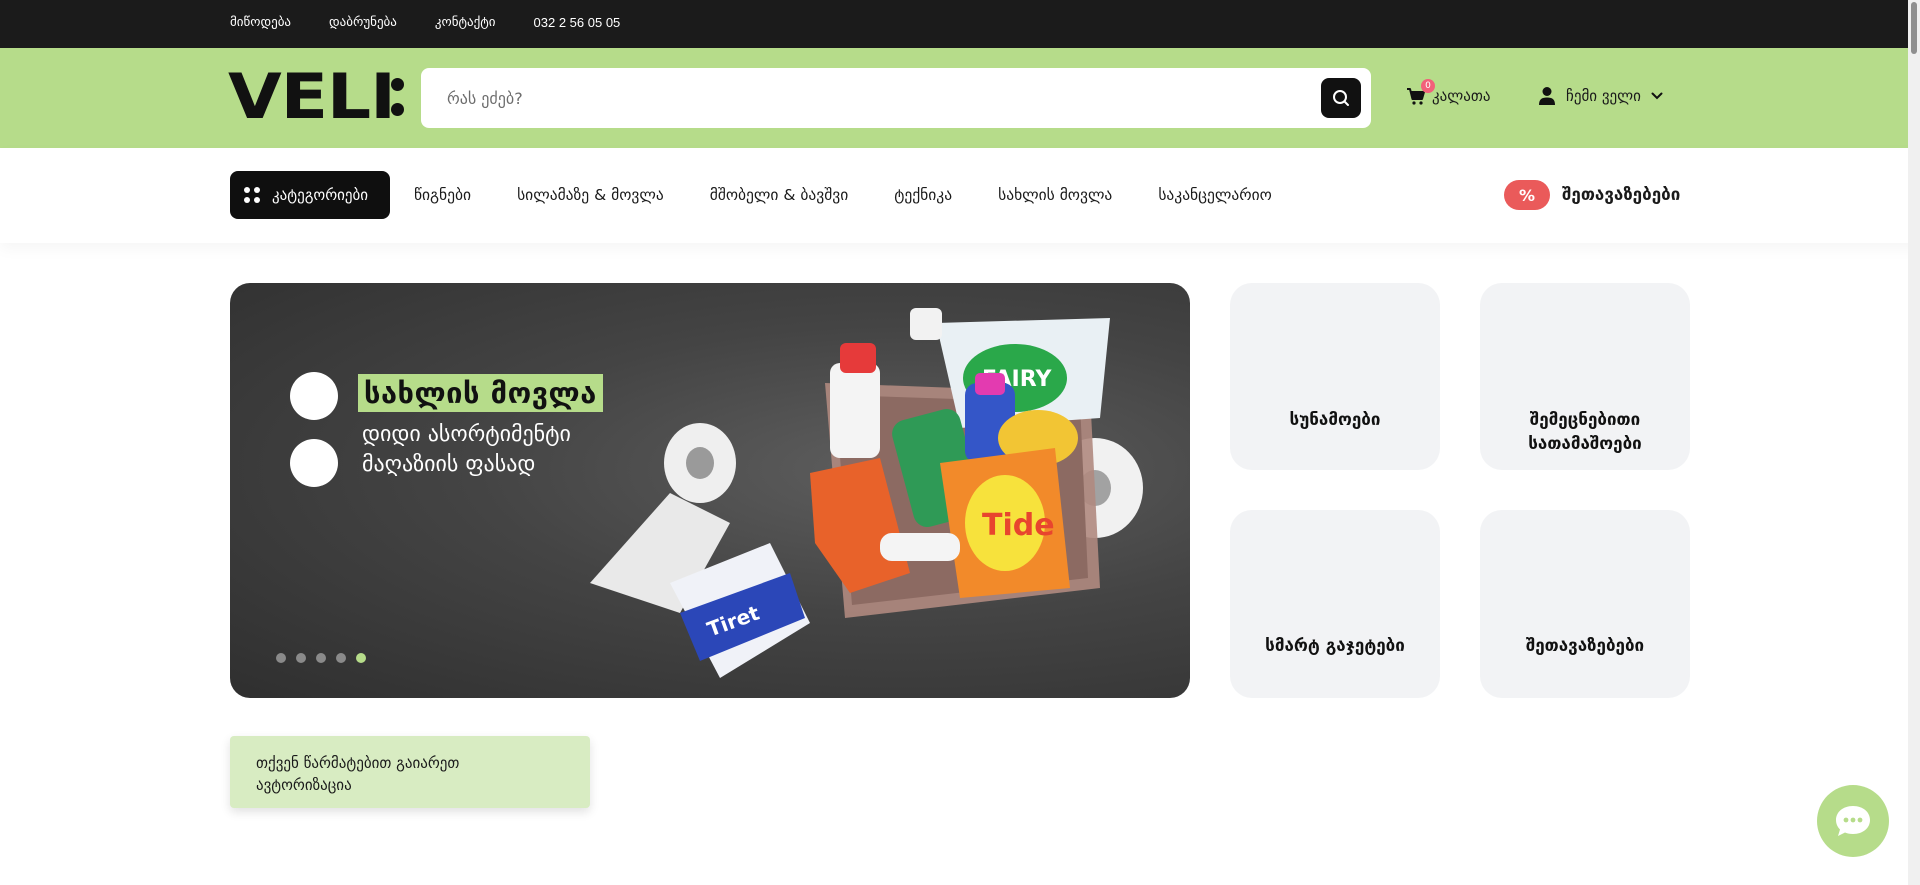  What do you see at coordinates (1461, 96) in the screenshot?
I see `cart-label: კალათა` at bounding box center [1461, 96].